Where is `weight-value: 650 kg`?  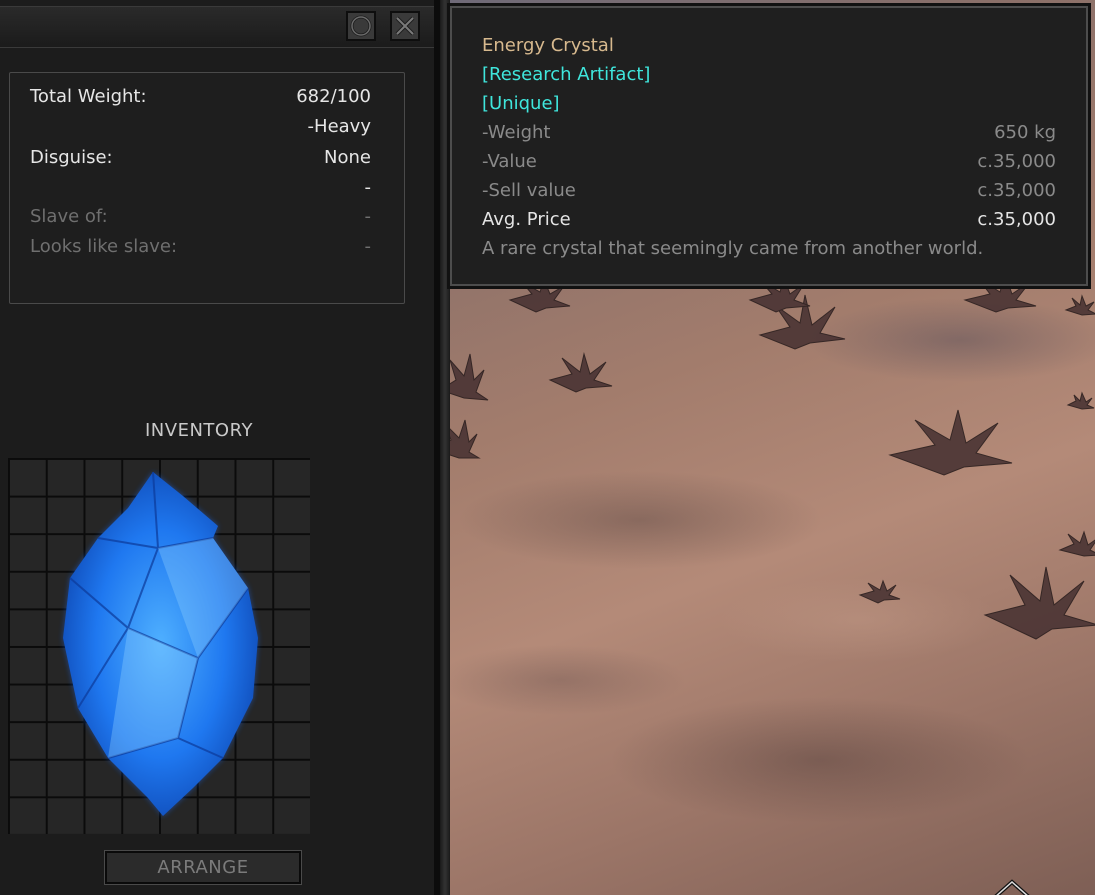 weight-value: 650 kg is located at coordinates (1025, 132).